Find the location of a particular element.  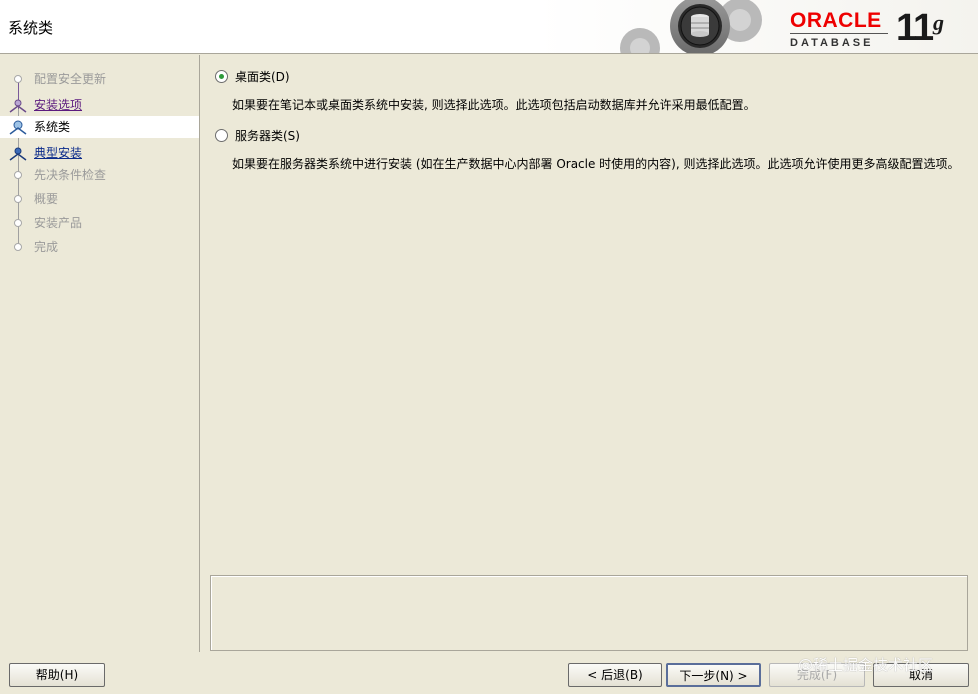

step-label: 配置安全更新 is located at coordinates (70, 79).